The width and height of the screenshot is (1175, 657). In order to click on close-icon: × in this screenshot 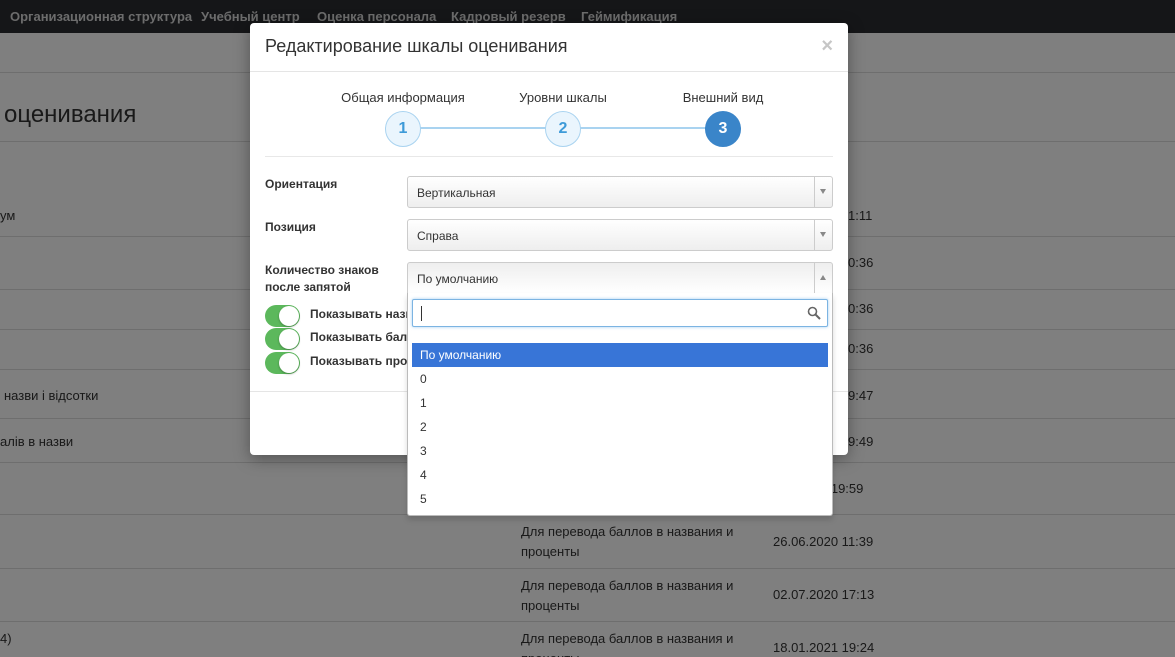, I will do `click(827, 46)`.